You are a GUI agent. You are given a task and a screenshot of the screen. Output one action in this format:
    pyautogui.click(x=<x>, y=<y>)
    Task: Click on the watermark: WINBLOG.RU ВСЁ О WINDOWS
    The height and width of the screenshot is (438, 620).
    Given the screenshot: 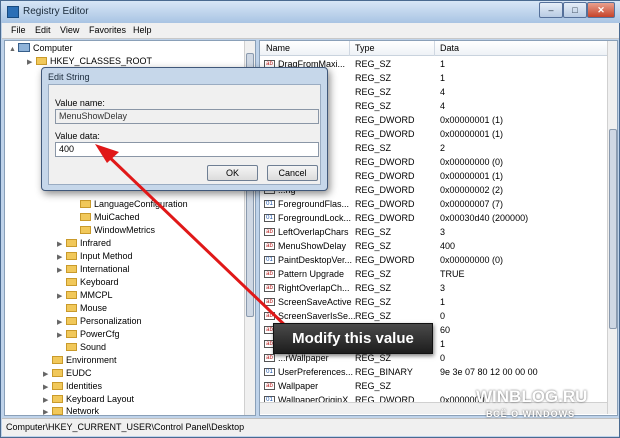 What is the action you would take?
    pyautogui.click(x=532, y=403)
    